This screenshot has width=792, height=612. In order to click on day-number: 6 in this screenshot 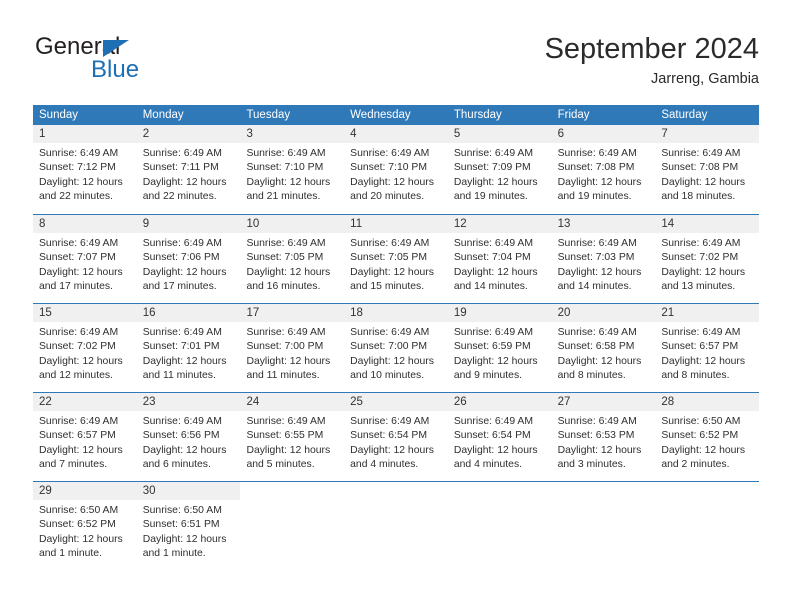, I will do `click(603, 134)`.